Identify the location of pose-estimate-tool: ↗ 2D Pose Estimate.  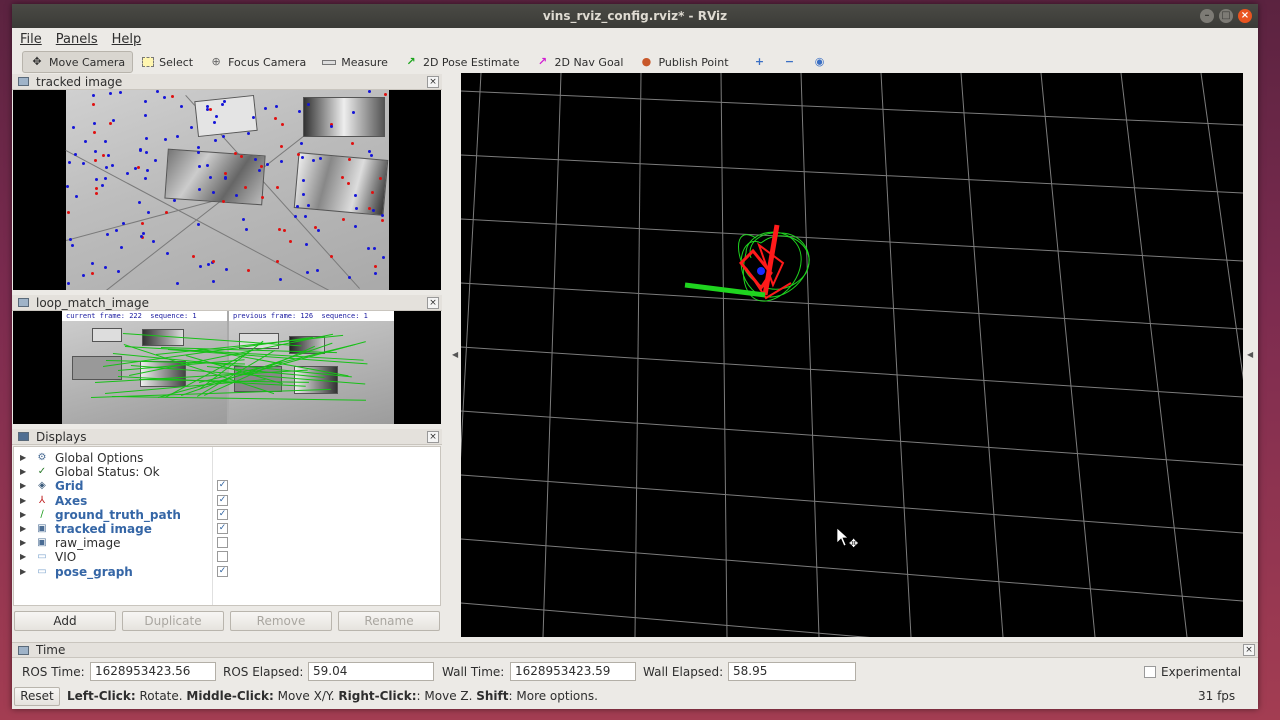
(462, 62).